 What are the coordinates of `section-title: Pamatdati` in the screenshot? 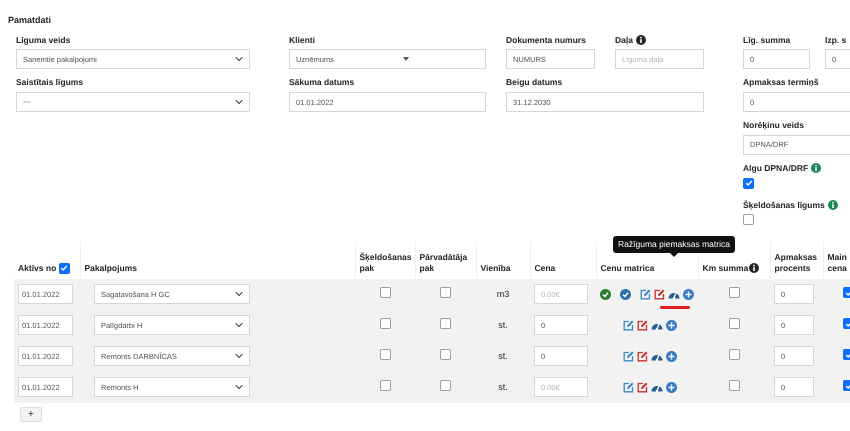 It's located at (30, 20).